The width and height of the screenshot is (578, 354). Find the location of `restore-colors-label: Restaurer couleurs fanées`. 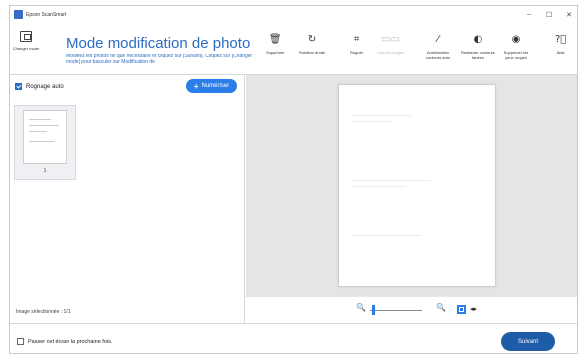

restore-colors-label: Restaurer couleurs fanées is located at coordinates (478, 55).